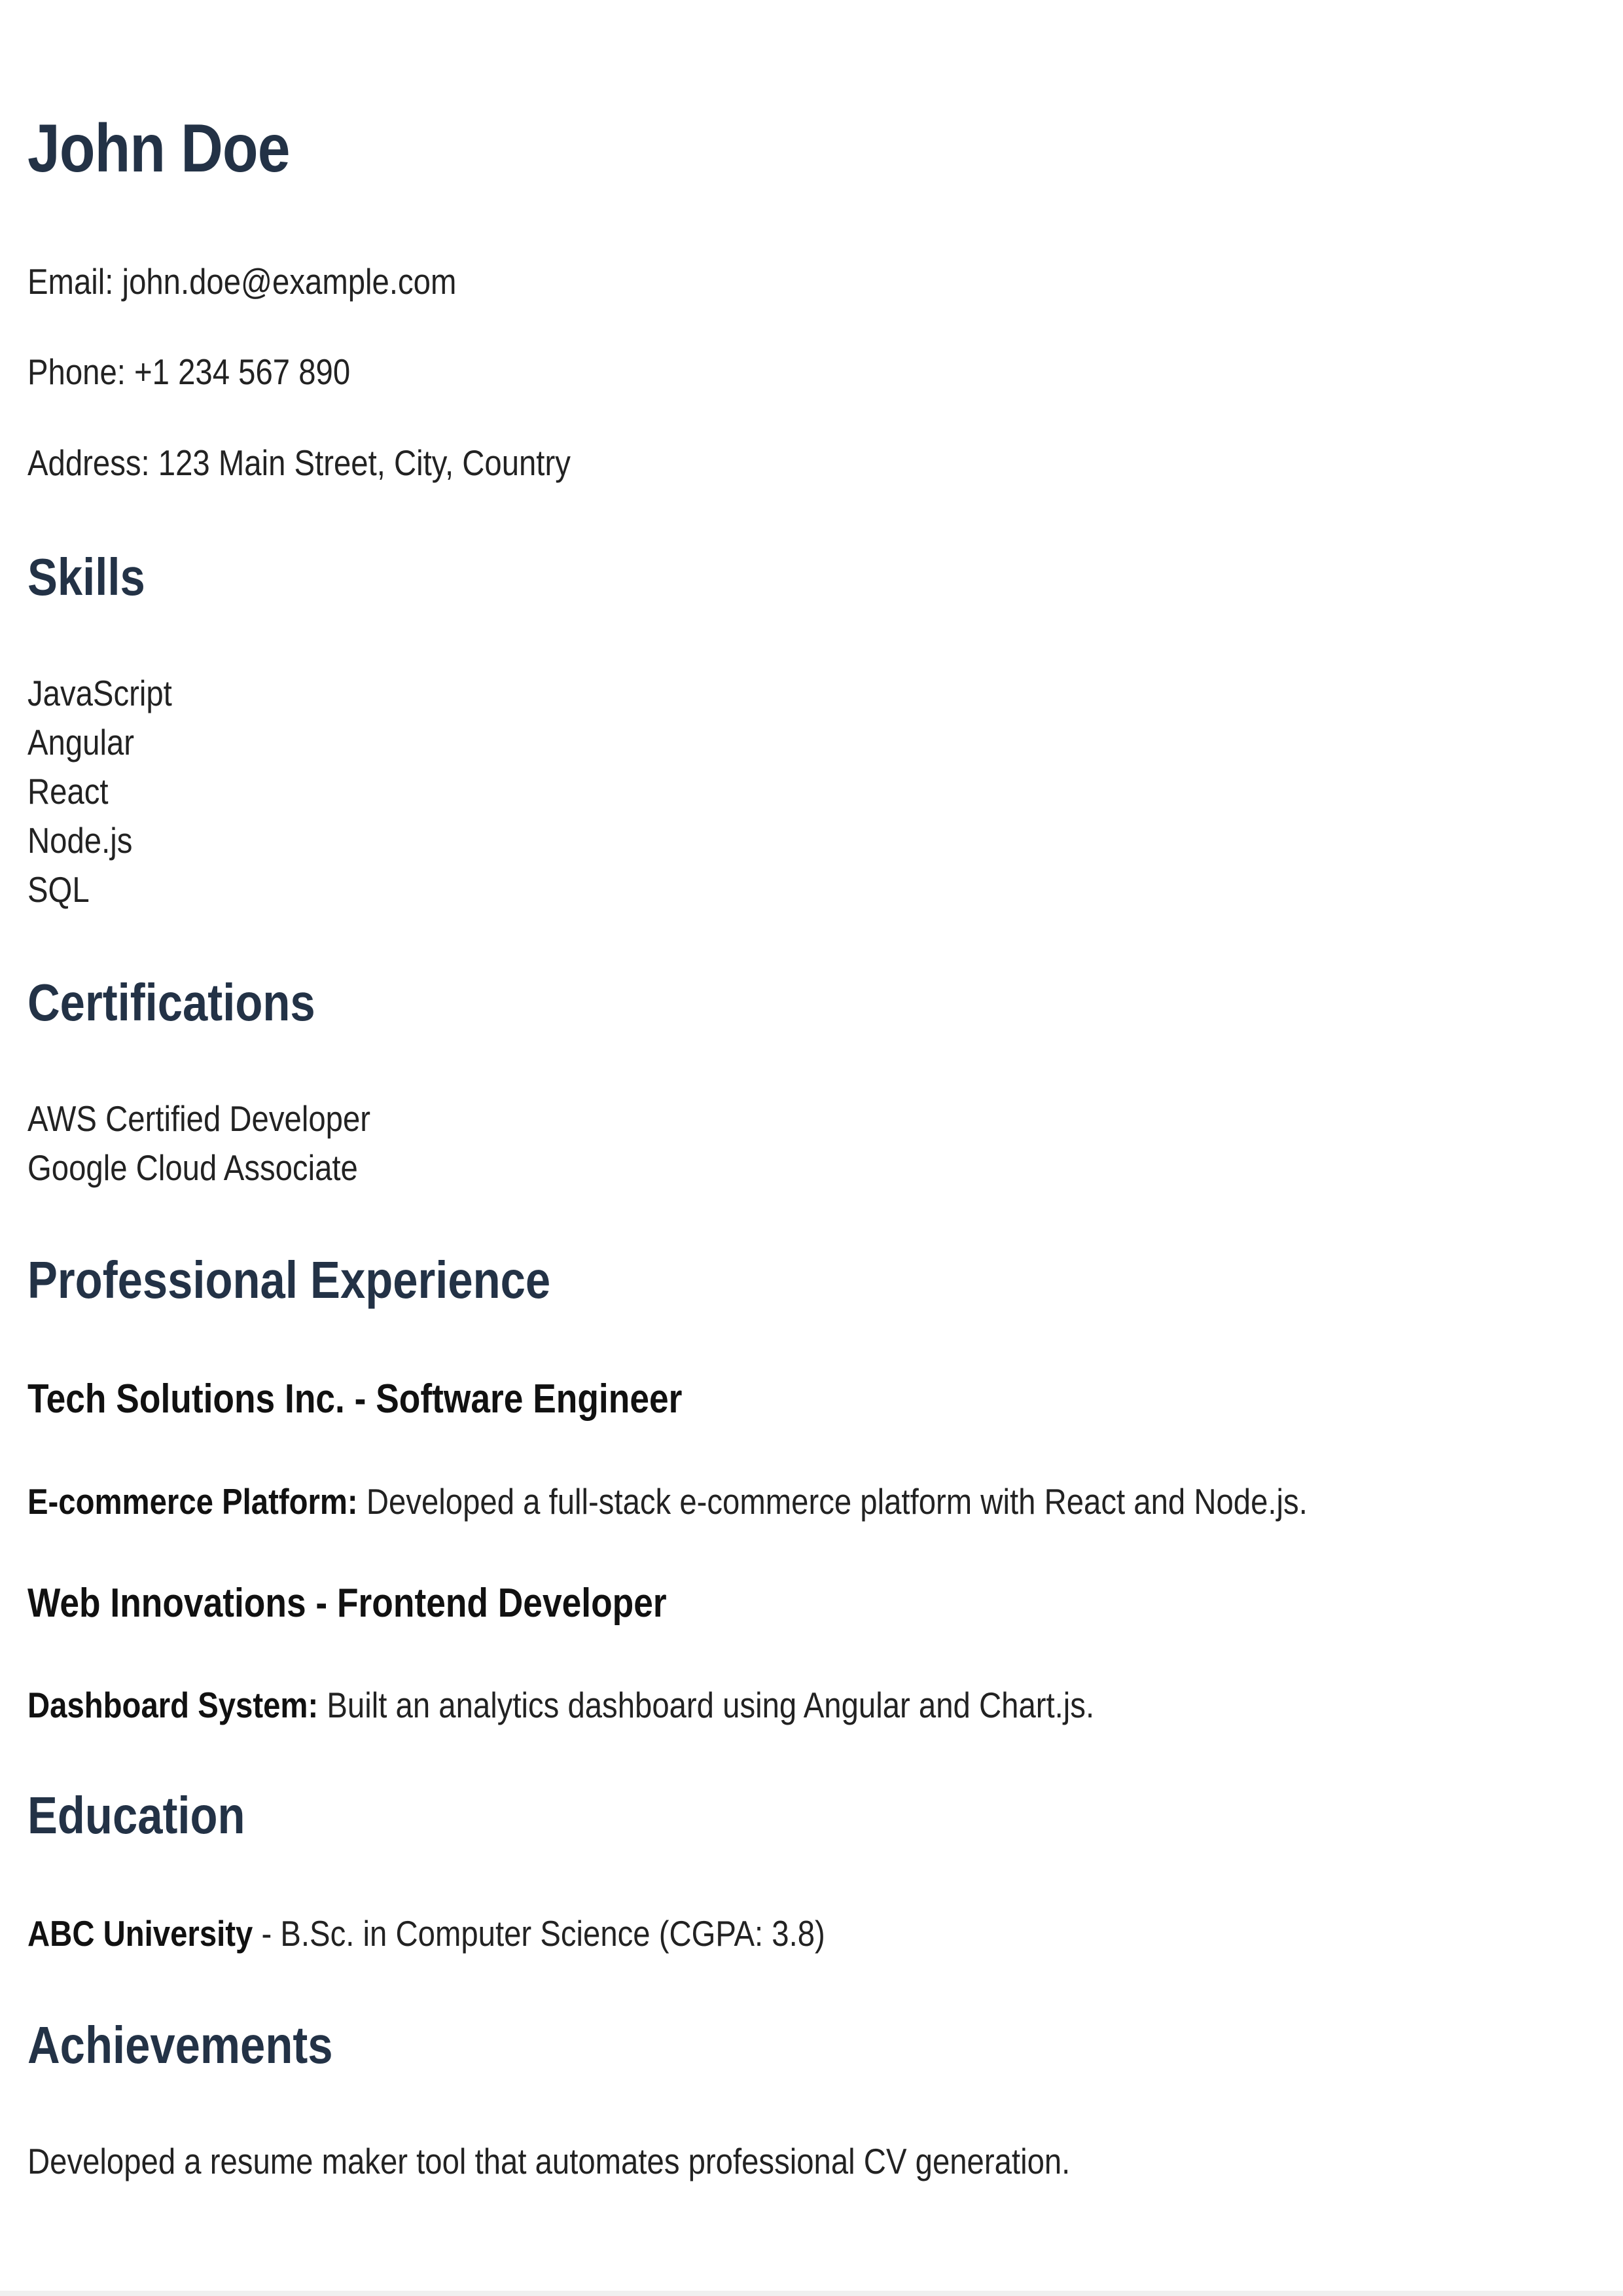 The width and height of the screenshot is (1623, 2296). I want to click on achievements-heading: Achievements, so click(180, 2045).